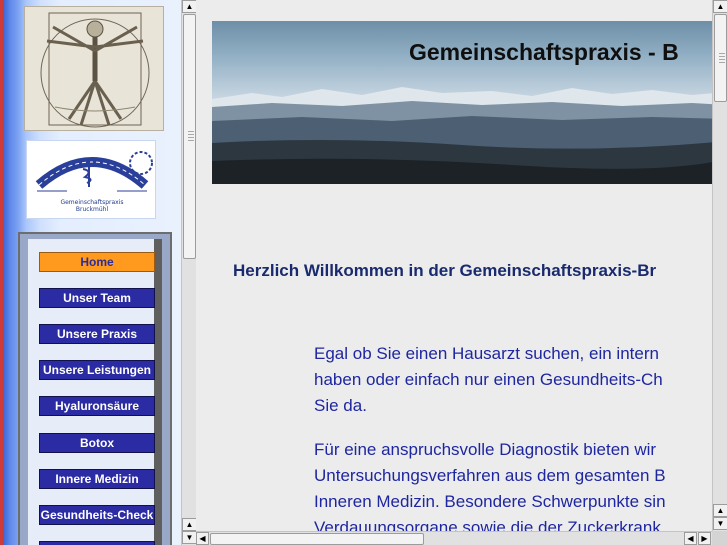 This screenshot has height=545, width=727. I want to click on mountain-landscape-image, so click(469, 135).